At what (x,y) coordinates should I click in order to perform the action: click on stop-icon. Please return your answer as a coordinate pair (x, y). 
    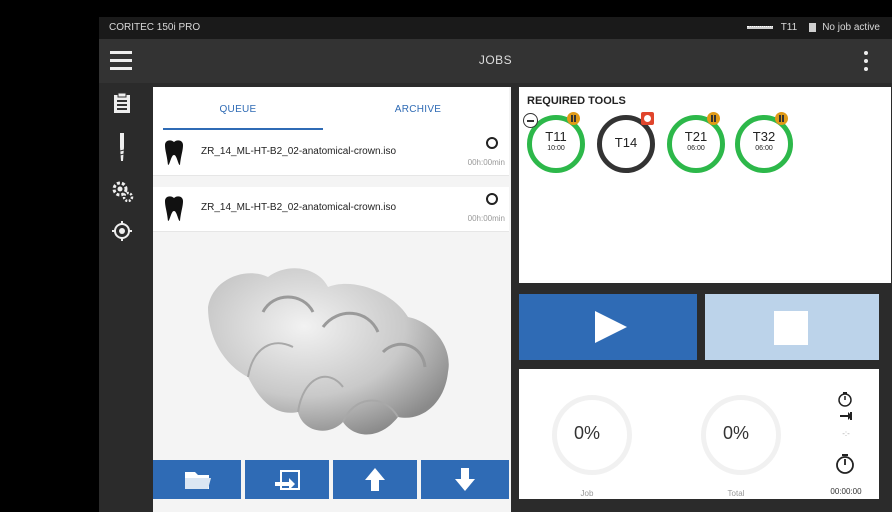
    Looking at the image, I should click on (791, 328).